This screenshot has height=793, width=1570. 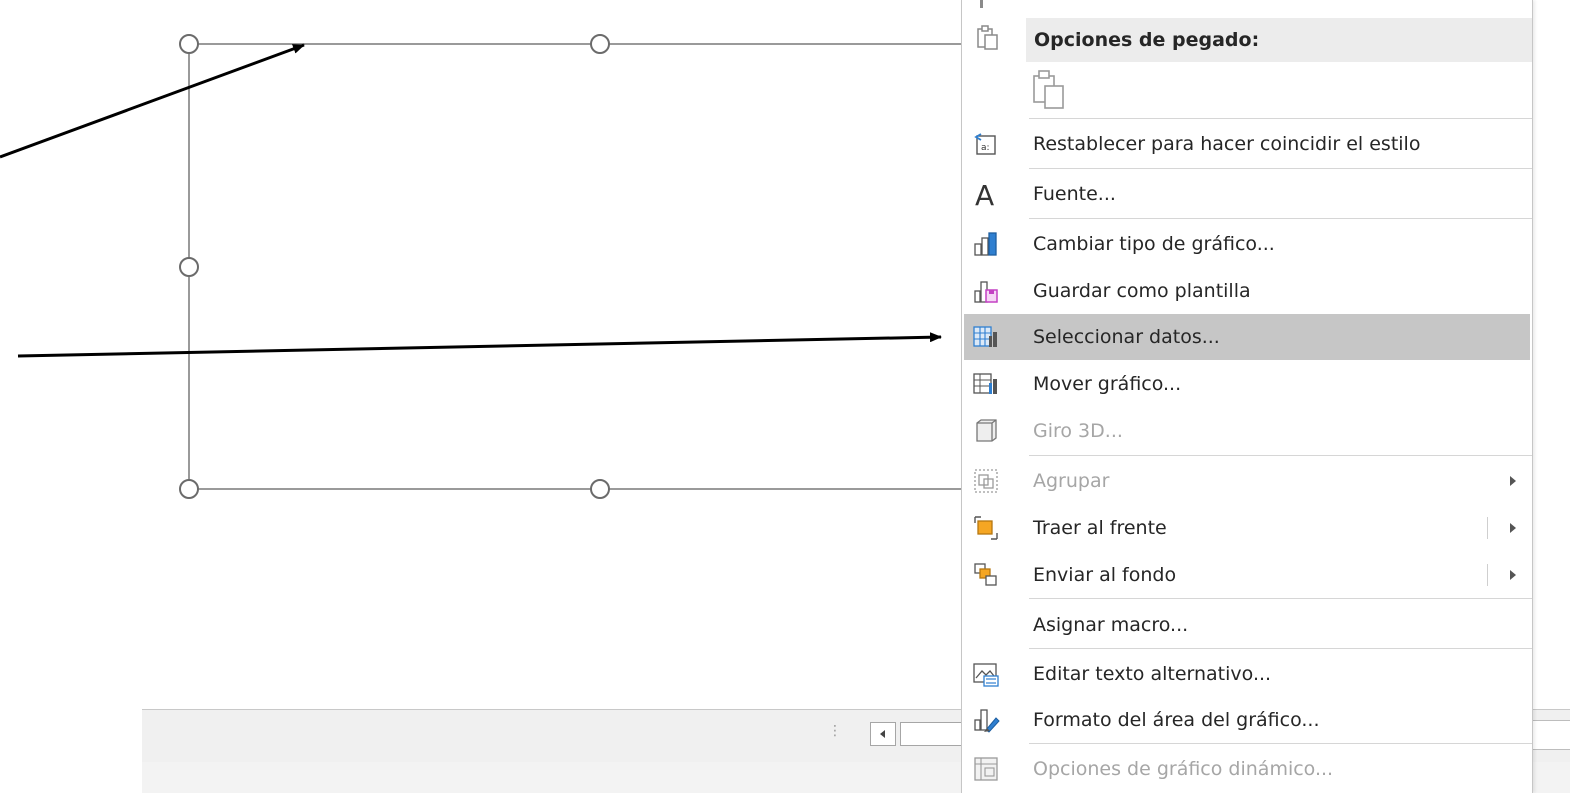 What do you see at coordinates (1105, 575) in the screenshot?
I see `menu-item-label: Enviar al fondo` at bounding box center [1105, 575].